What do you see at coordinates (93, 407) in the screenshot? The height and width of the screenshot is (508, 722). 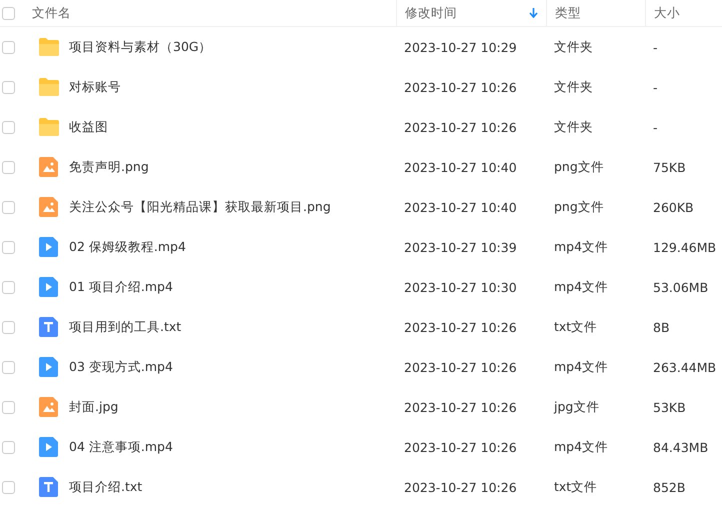 I see `file-name: 封面.jpg` at bounding box center [93, 407].